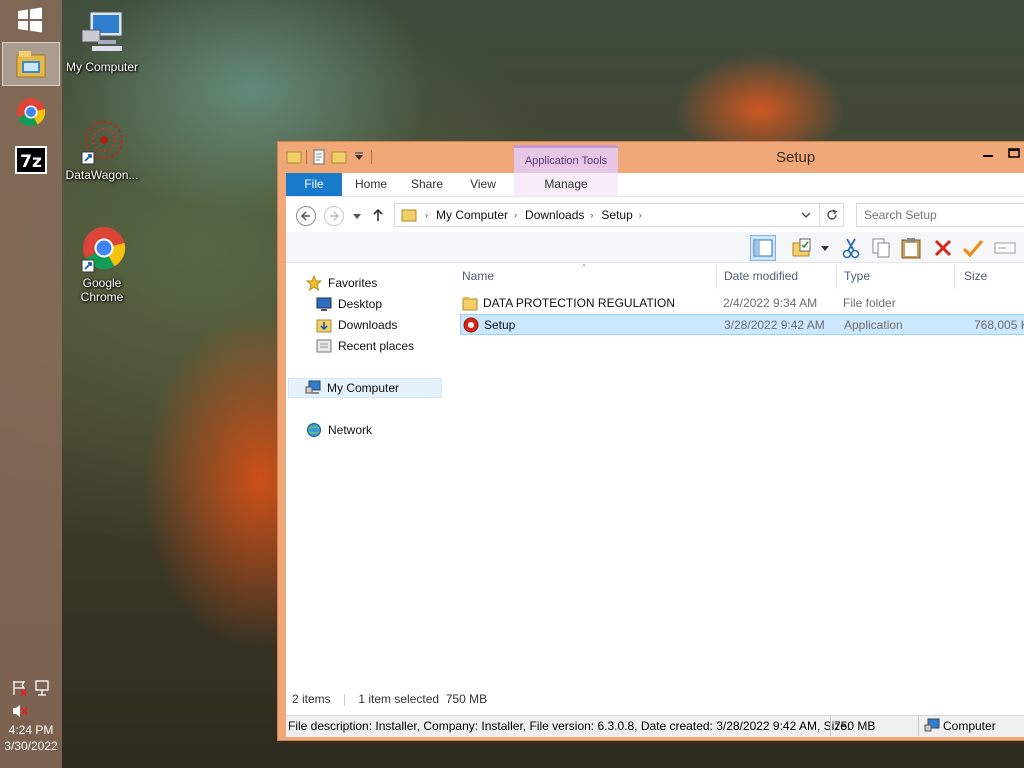 This screenshot has width=1024, height=768. Describe the element at coordinates (483, 184) in the screenshot. I see `tab-view: View` at that location.